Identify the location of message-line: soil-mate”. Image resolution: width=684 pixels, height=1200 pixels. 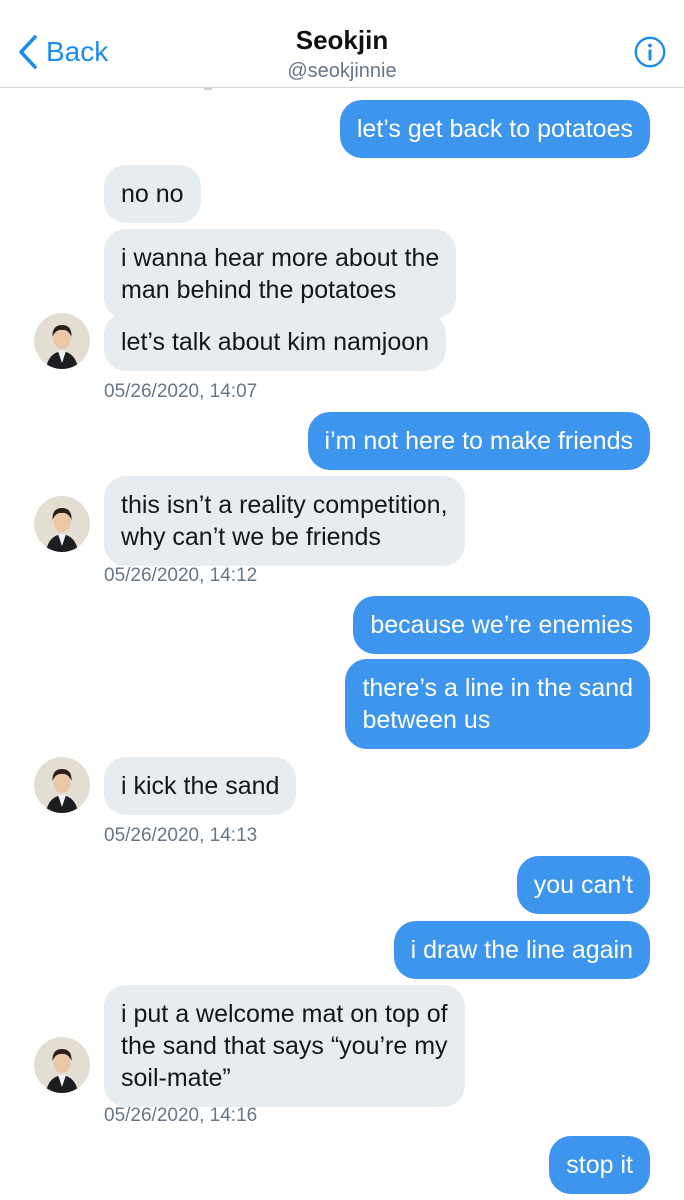
(176, 1078).